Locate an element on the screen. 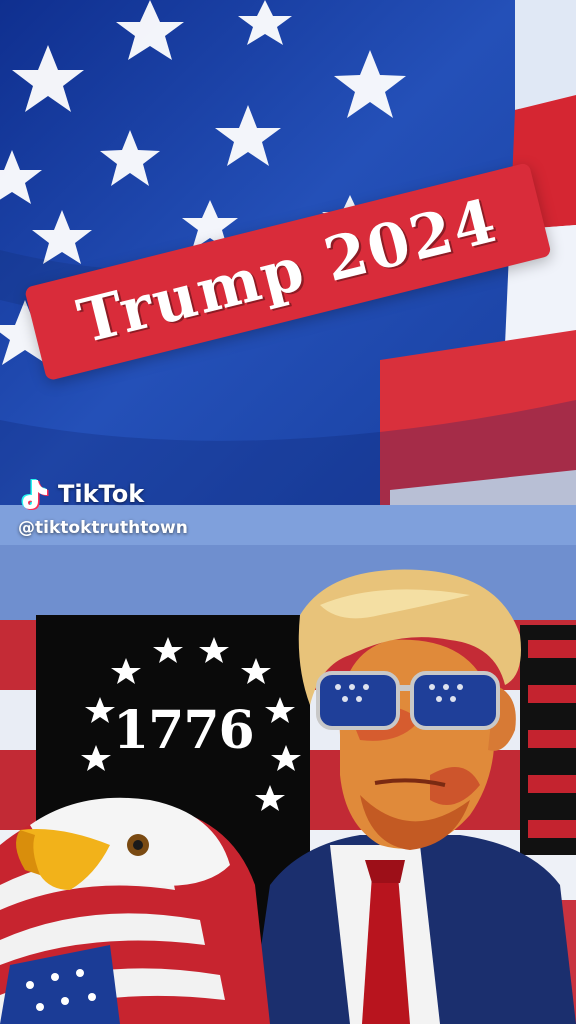 The height and width of the screenshot is (1024, 576). tiktok-brand-text: TikTok is located at coordinates (101, 494).